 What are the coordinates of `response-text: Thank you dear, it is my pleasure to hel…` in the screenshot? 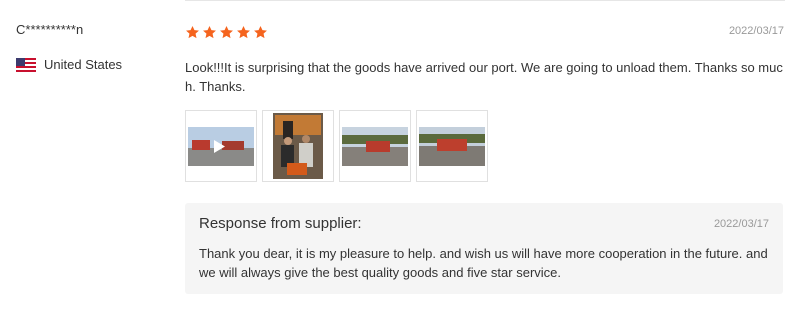 It's located at (483, 263).